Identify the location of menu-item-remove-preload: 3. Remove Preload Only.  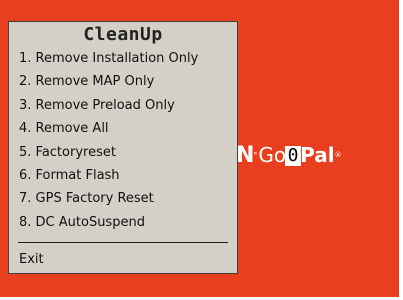
(123, 105).